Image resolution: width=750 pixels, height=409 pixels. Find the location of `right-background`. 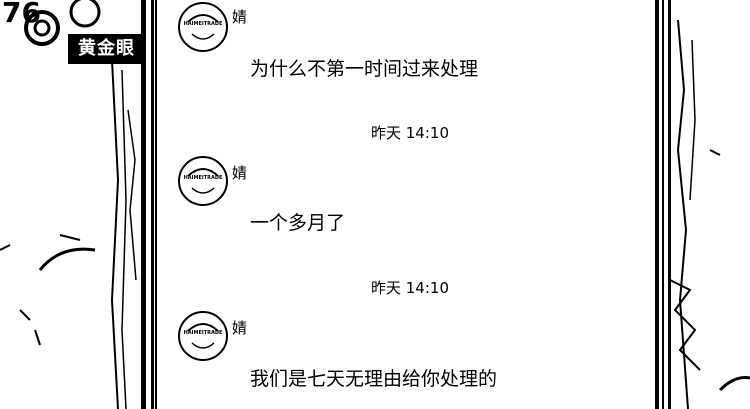

right-background is located at coordinates (700, 204).